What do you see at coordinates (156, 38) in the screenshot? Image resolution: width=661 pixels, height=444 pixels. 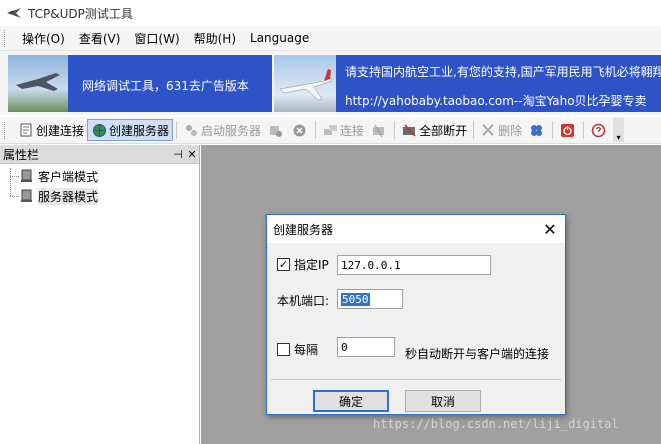 I see `menu-window: 窗口(W)` at bounding box center [156, 38].